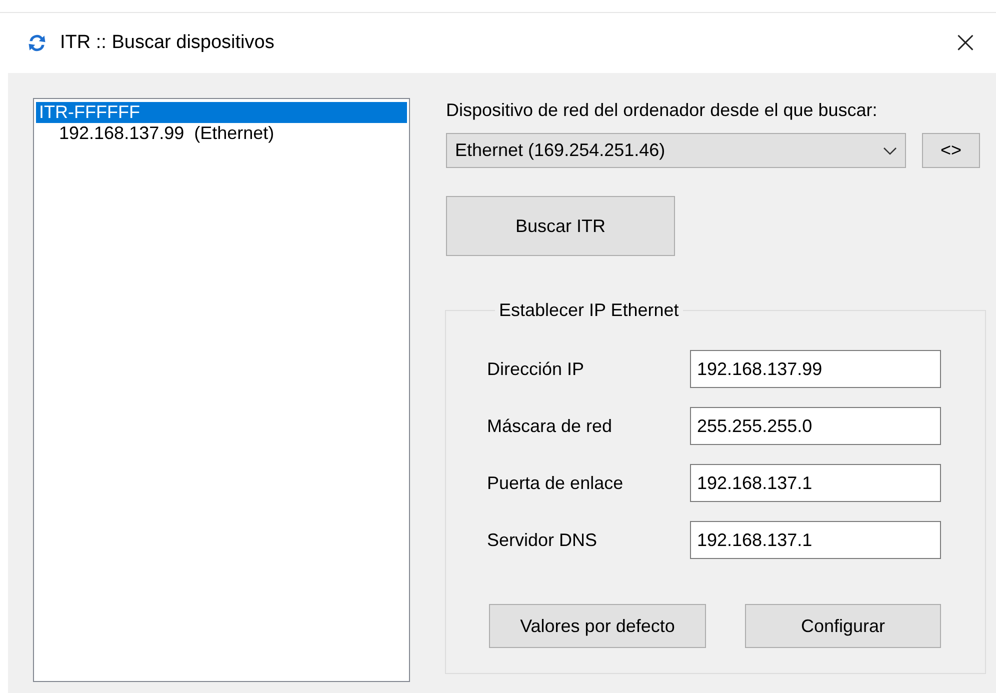  Describe the element at coordinates (560, 226) in the screenshot. I see `search-button: Buscar ITR` at that location.